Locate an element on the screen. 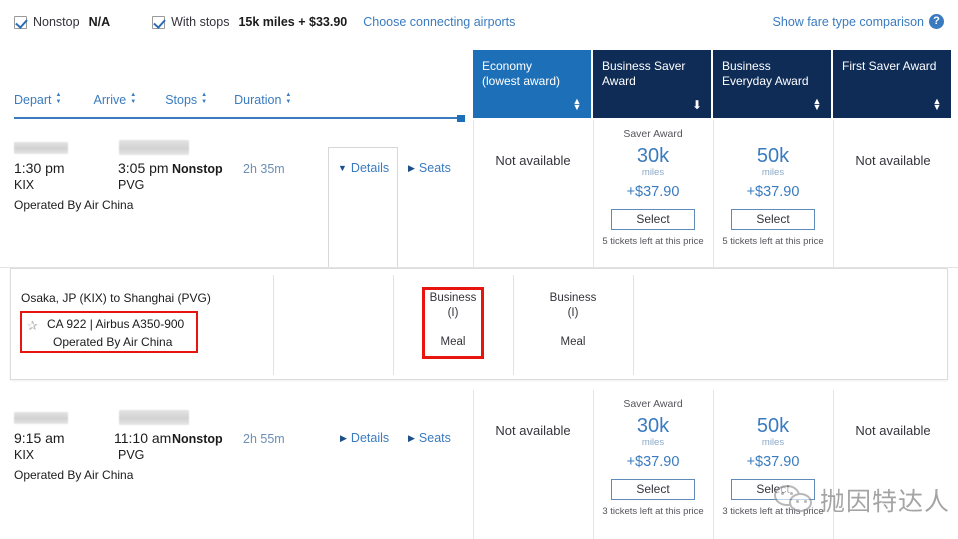 This screenshot has height=539, width=958. column-header-economy: Economy (lowest award) is located at coordinates (532, 84).